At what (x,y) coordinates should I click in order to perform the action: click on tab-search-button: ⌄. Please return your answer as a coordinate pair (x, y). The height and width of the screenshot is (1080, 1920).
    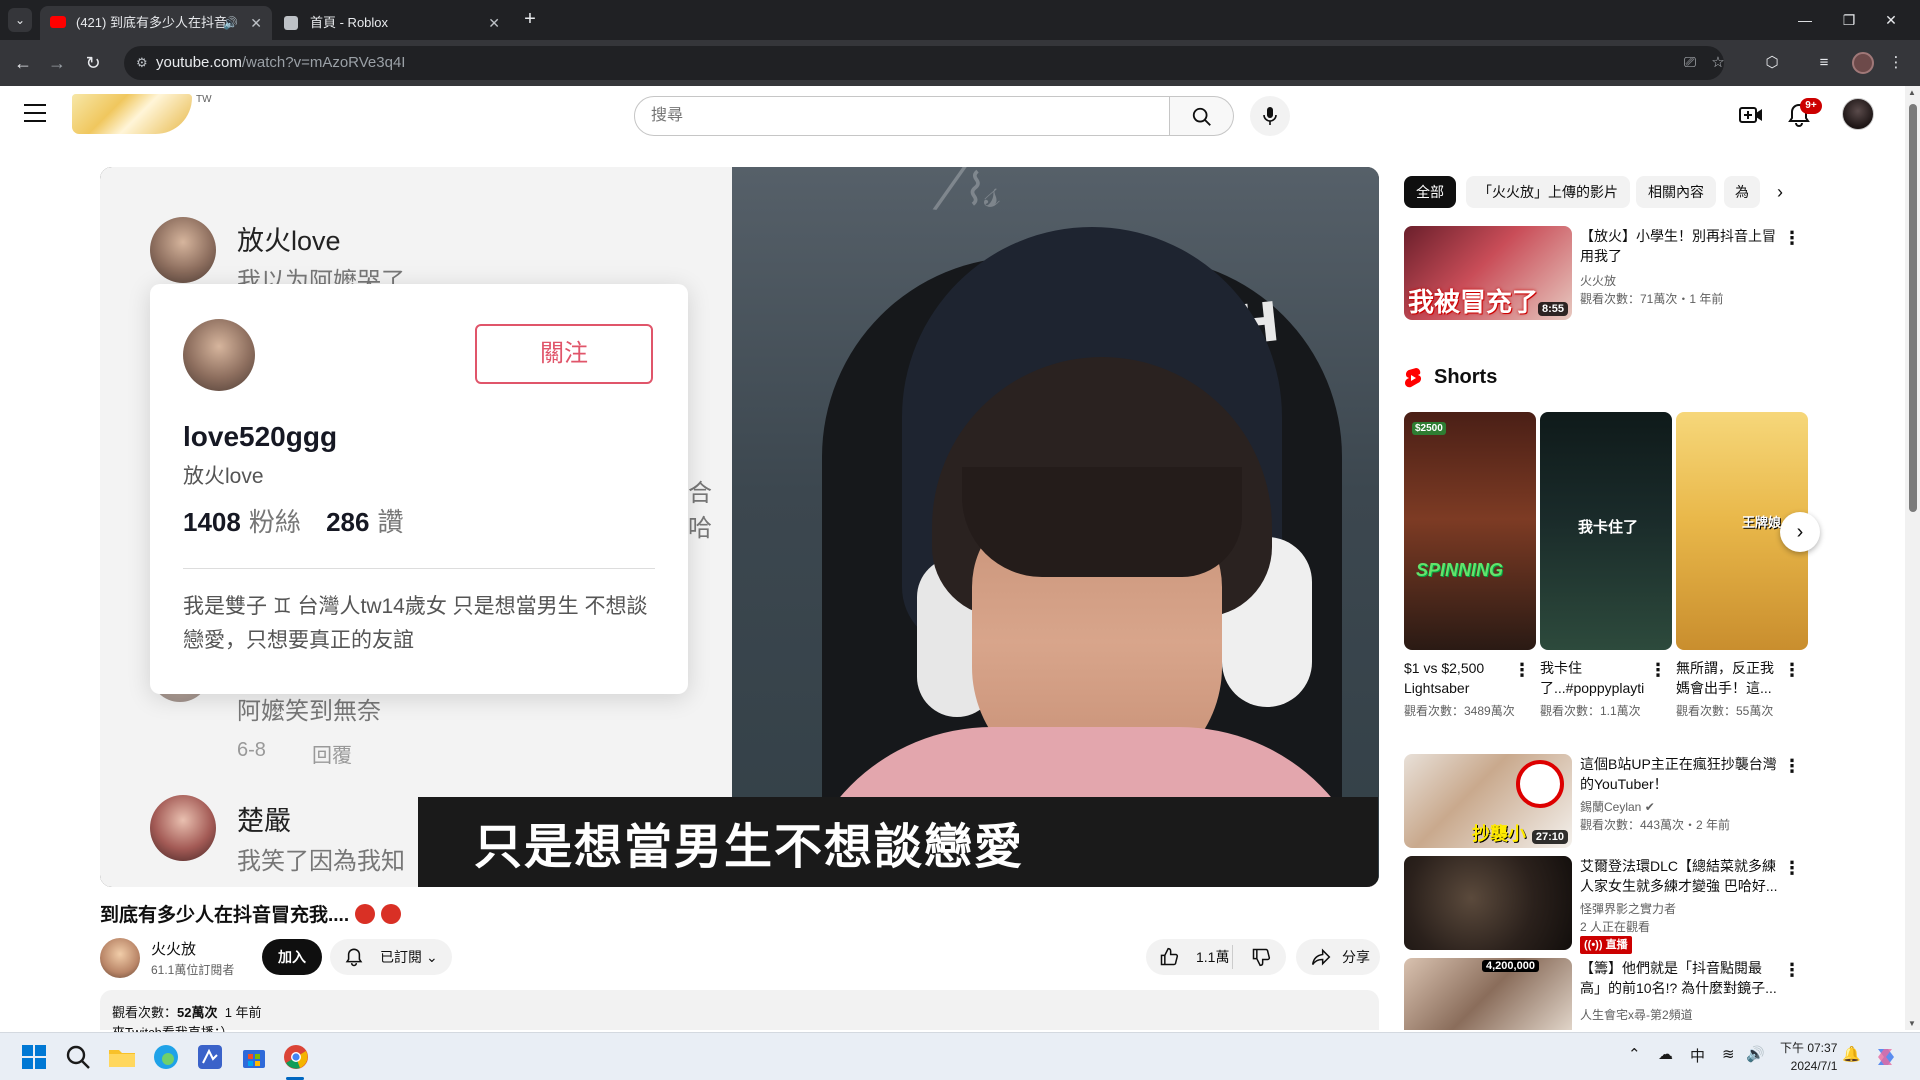
    Looking at the image, I should click on (20, 20).